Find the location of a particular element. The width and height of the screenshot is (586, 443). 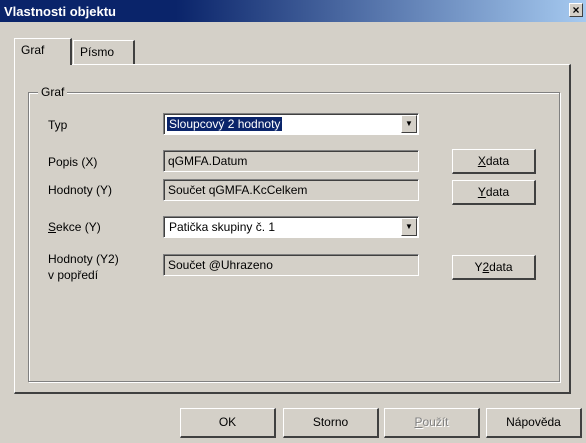

pouzit-accel: P is located at coordinates (418, 422).